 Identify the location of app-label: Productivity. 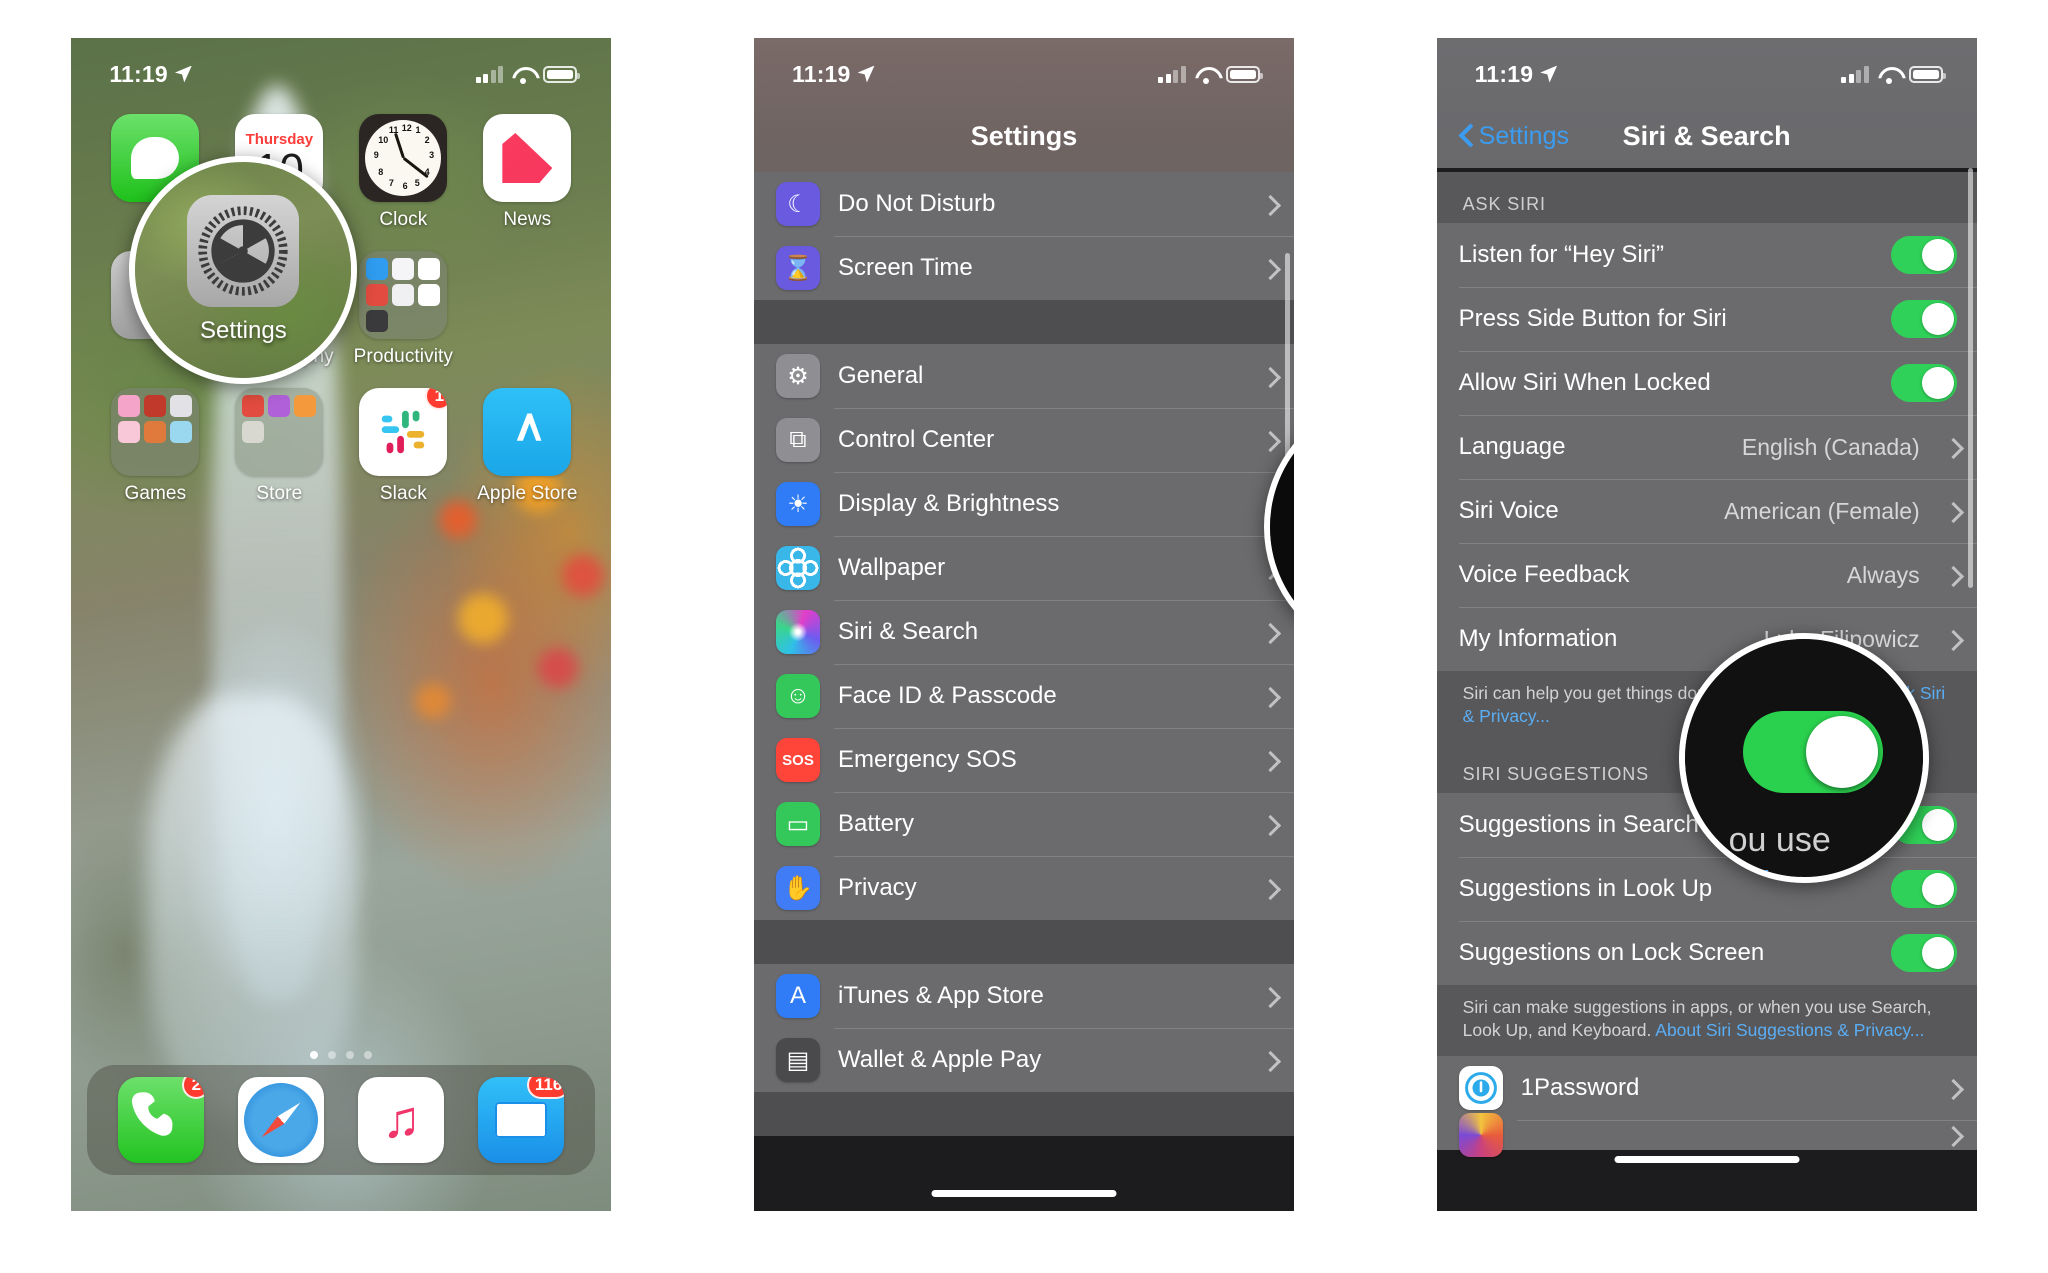
(403, 356).